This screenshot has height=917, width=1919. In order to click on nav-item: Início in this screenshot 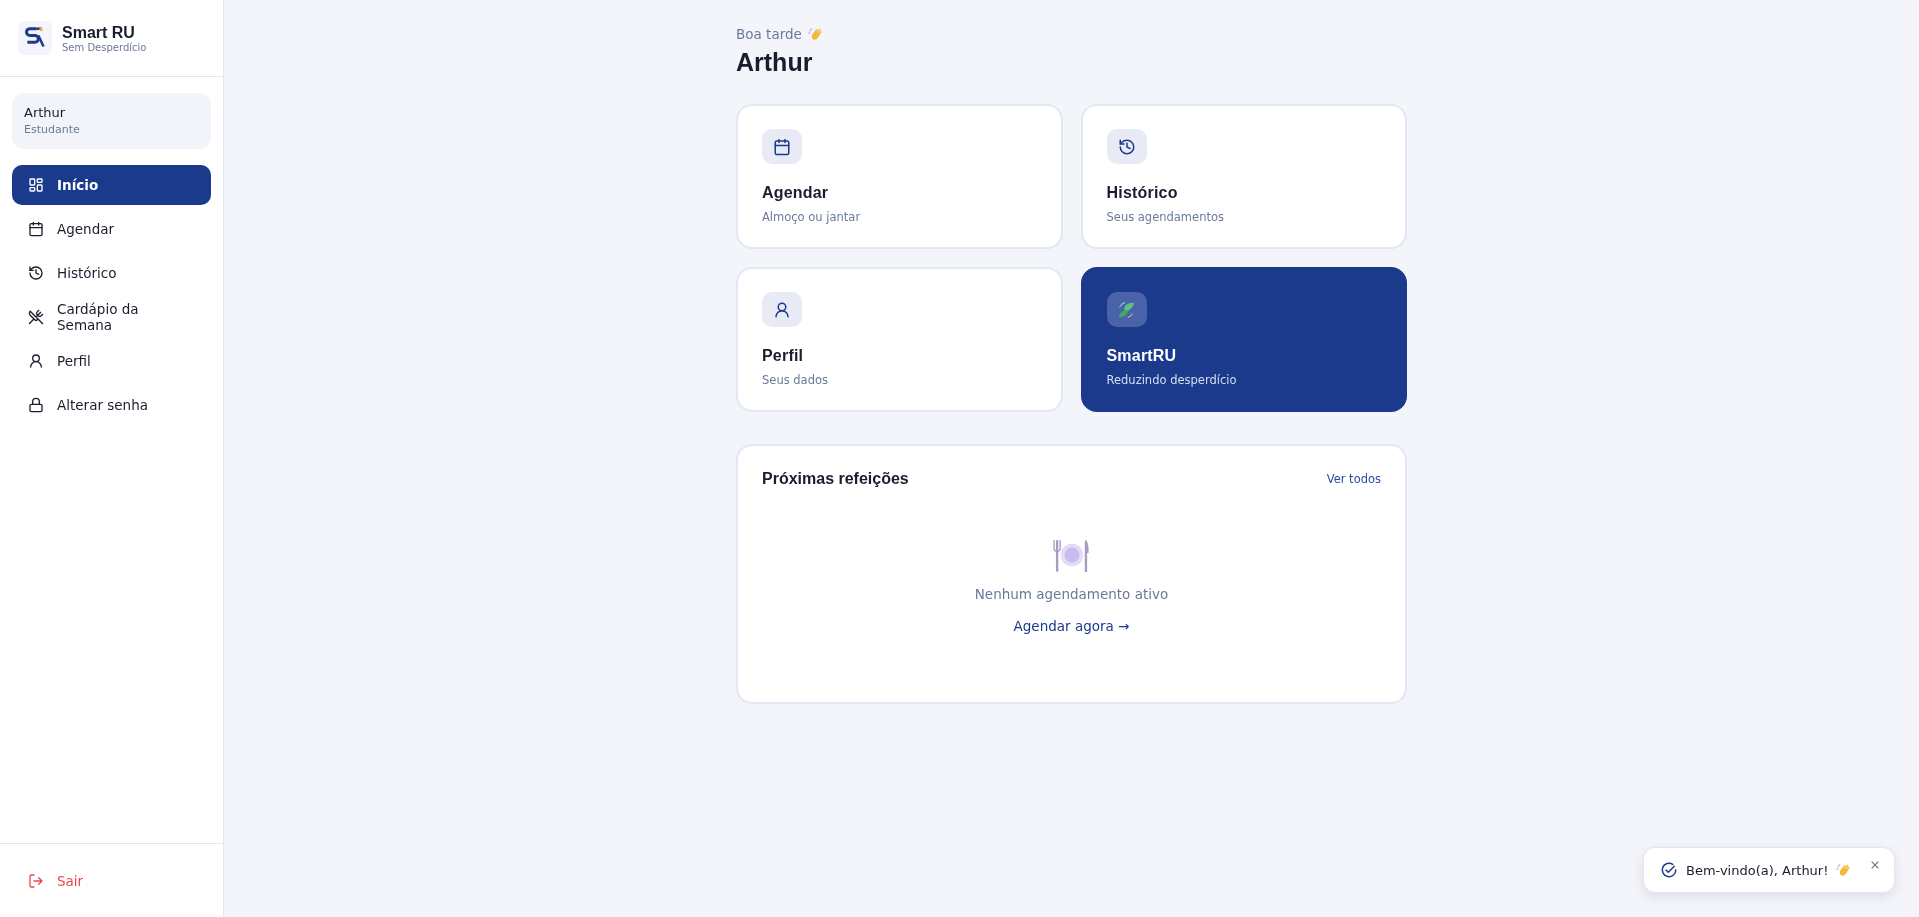, I will do `click(111, 185)`.